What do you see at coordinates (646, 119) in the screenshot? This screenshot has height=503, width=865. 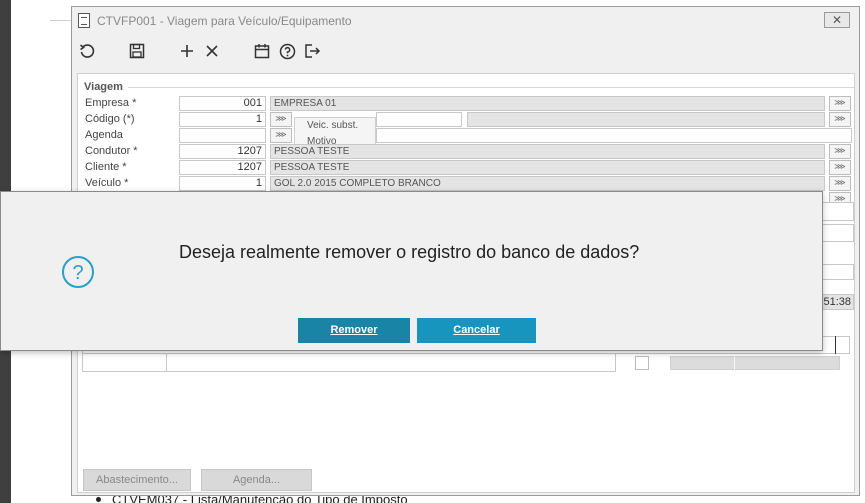 I see `veic-subst-description` at bounding box center [646, 119].